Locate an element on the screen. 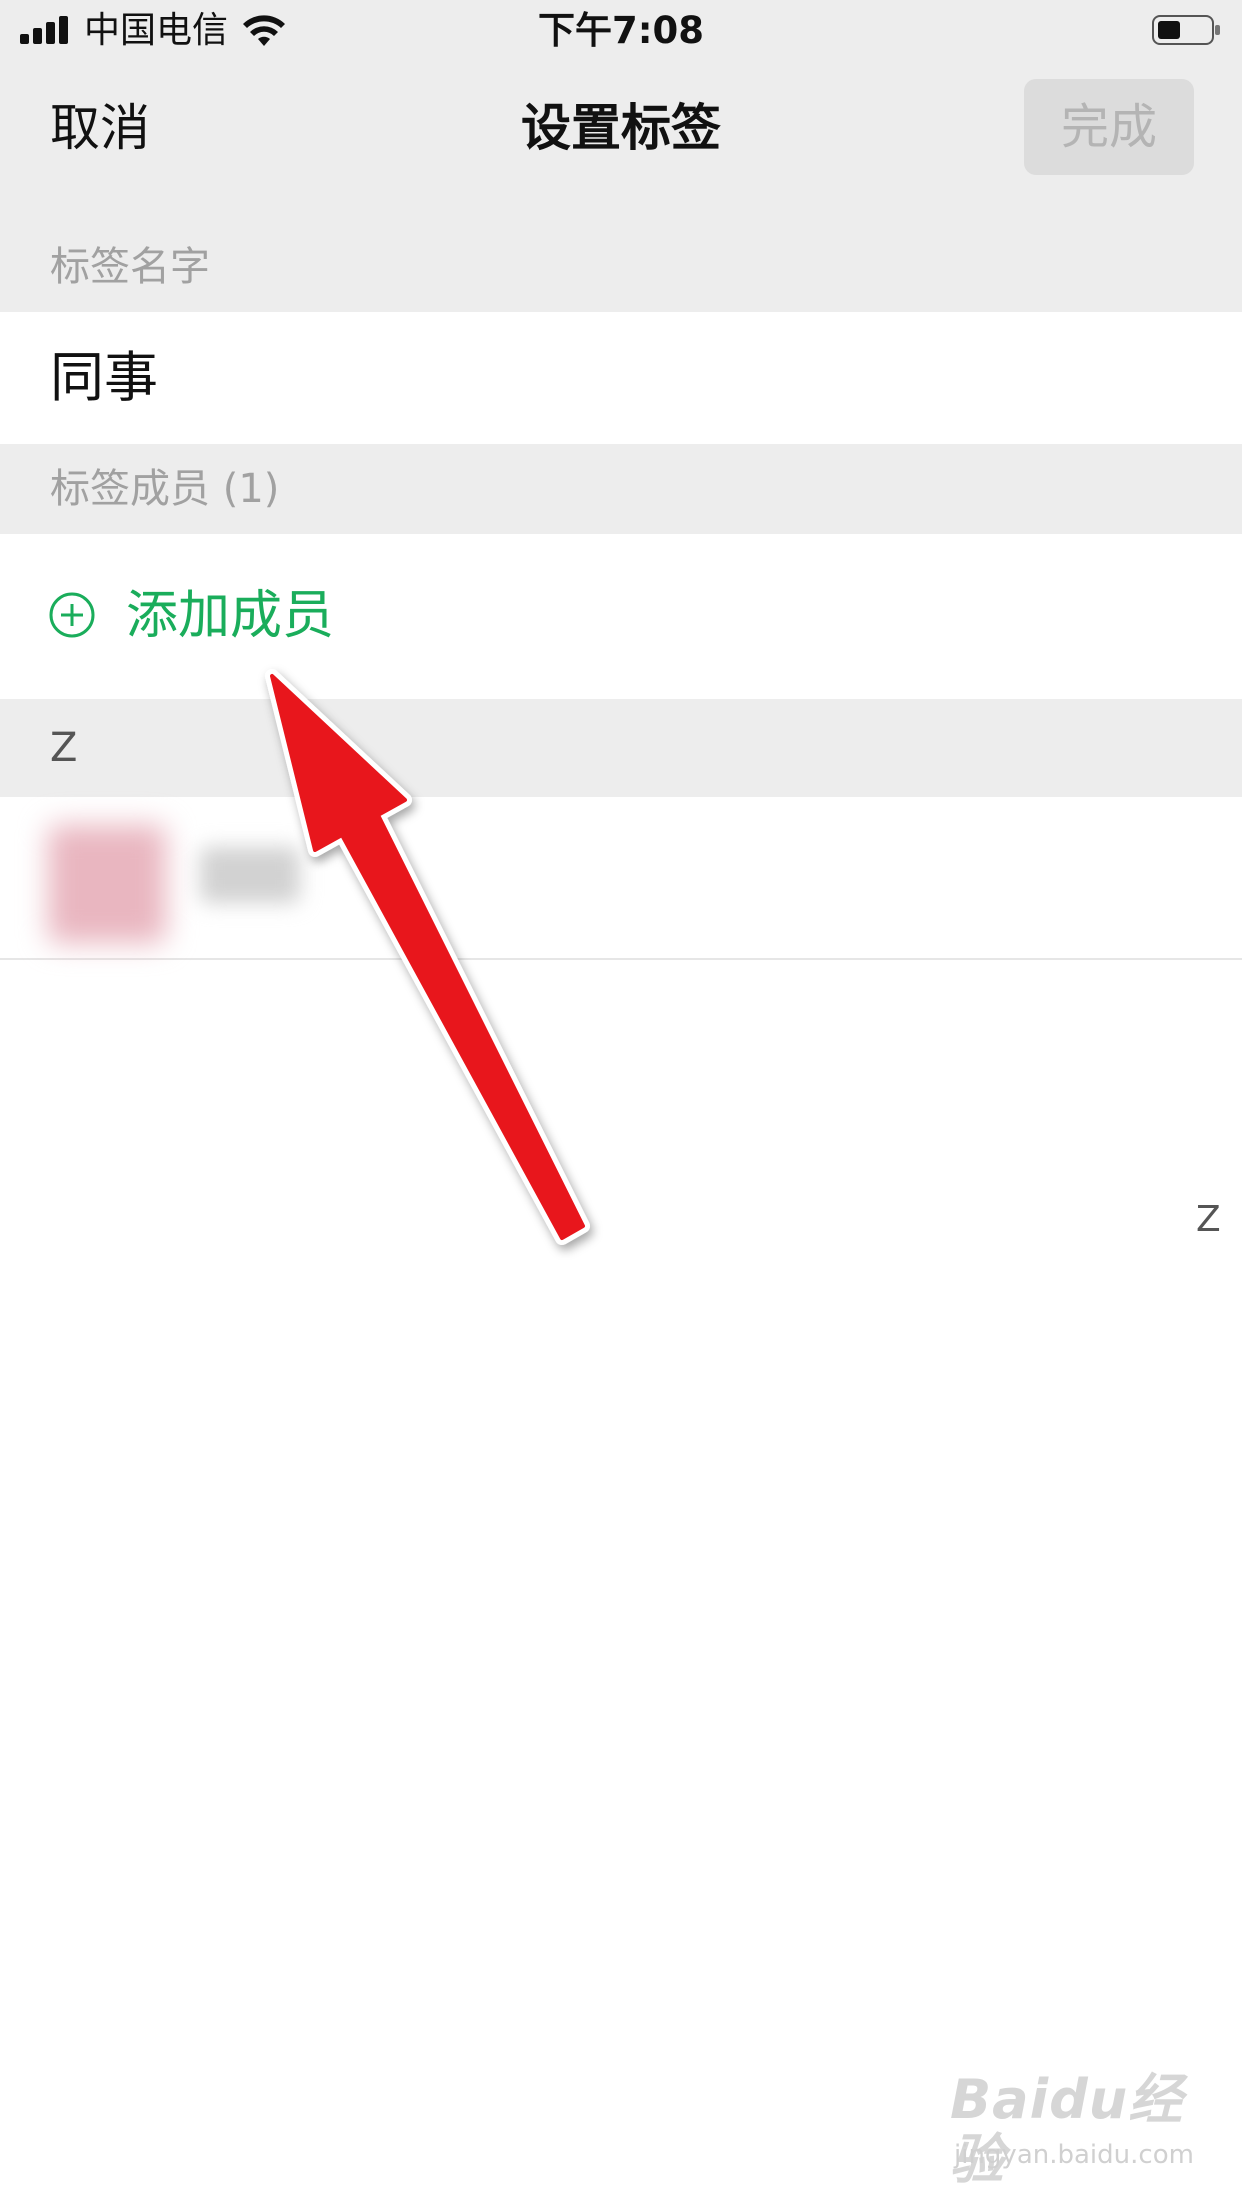 This screenshot has width=1242, height=2208. list-item is located at coordinates (621, 878).